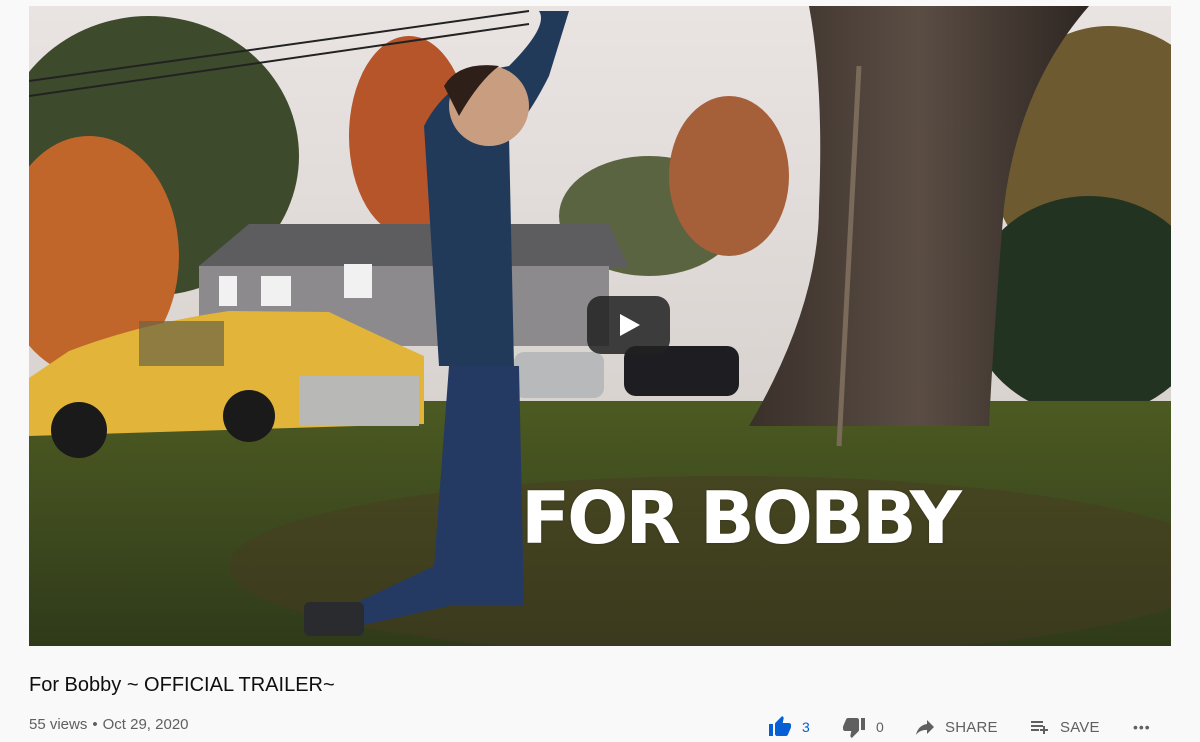 The height and width of the screenshot is (742, 1200). Describe the element at coordinates (880, 727) in the screenshot. I see `dislike-count: 0` at that location.